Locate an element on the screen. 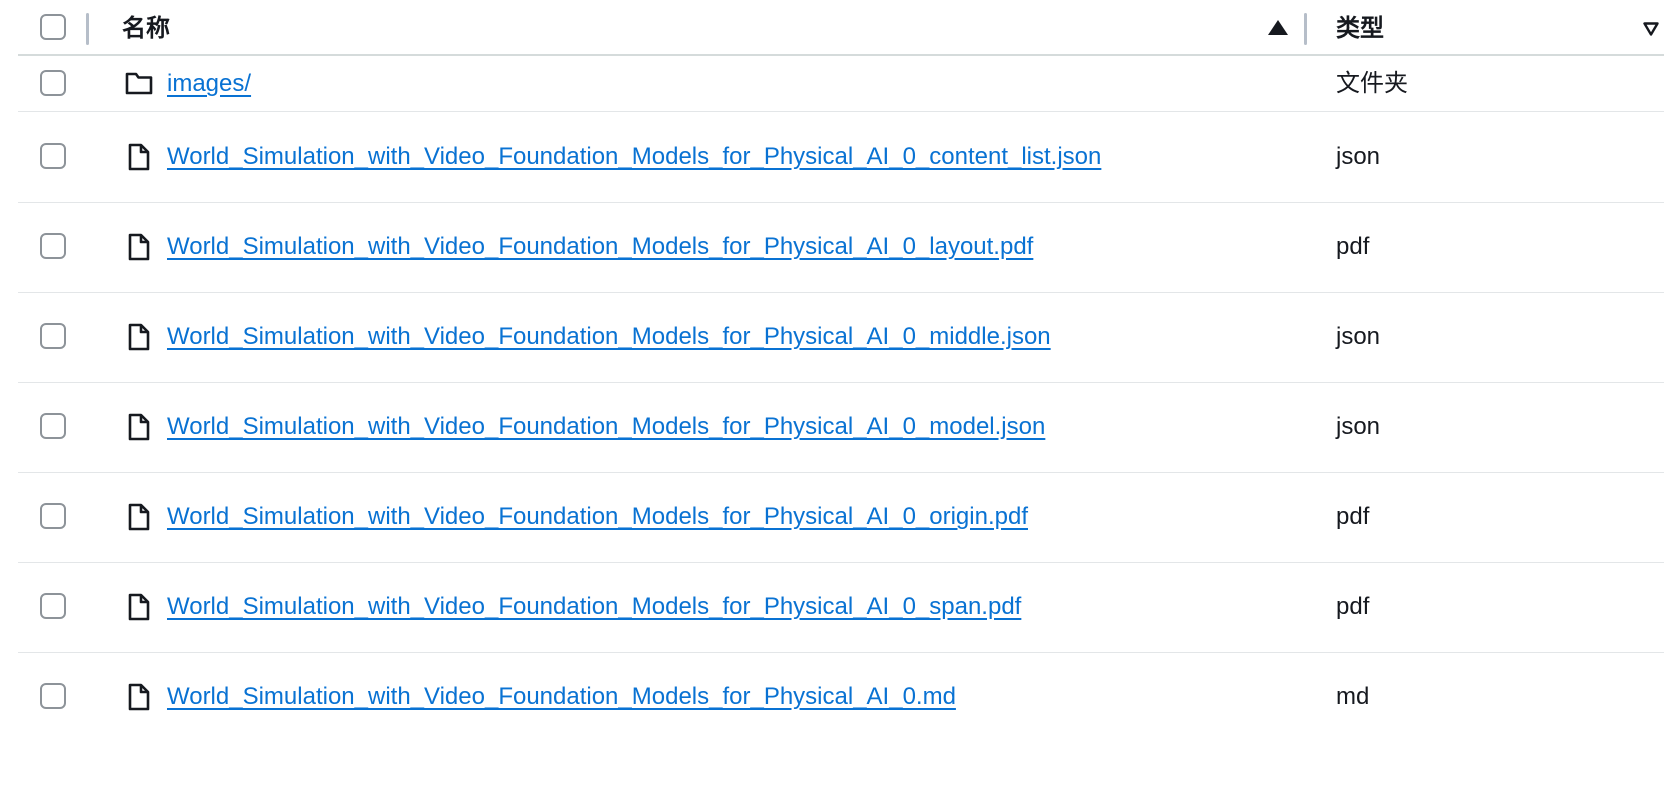 This screenshot has width=1664, height=790. file-type: 文件夹 is located at coordinates (1372, 83).